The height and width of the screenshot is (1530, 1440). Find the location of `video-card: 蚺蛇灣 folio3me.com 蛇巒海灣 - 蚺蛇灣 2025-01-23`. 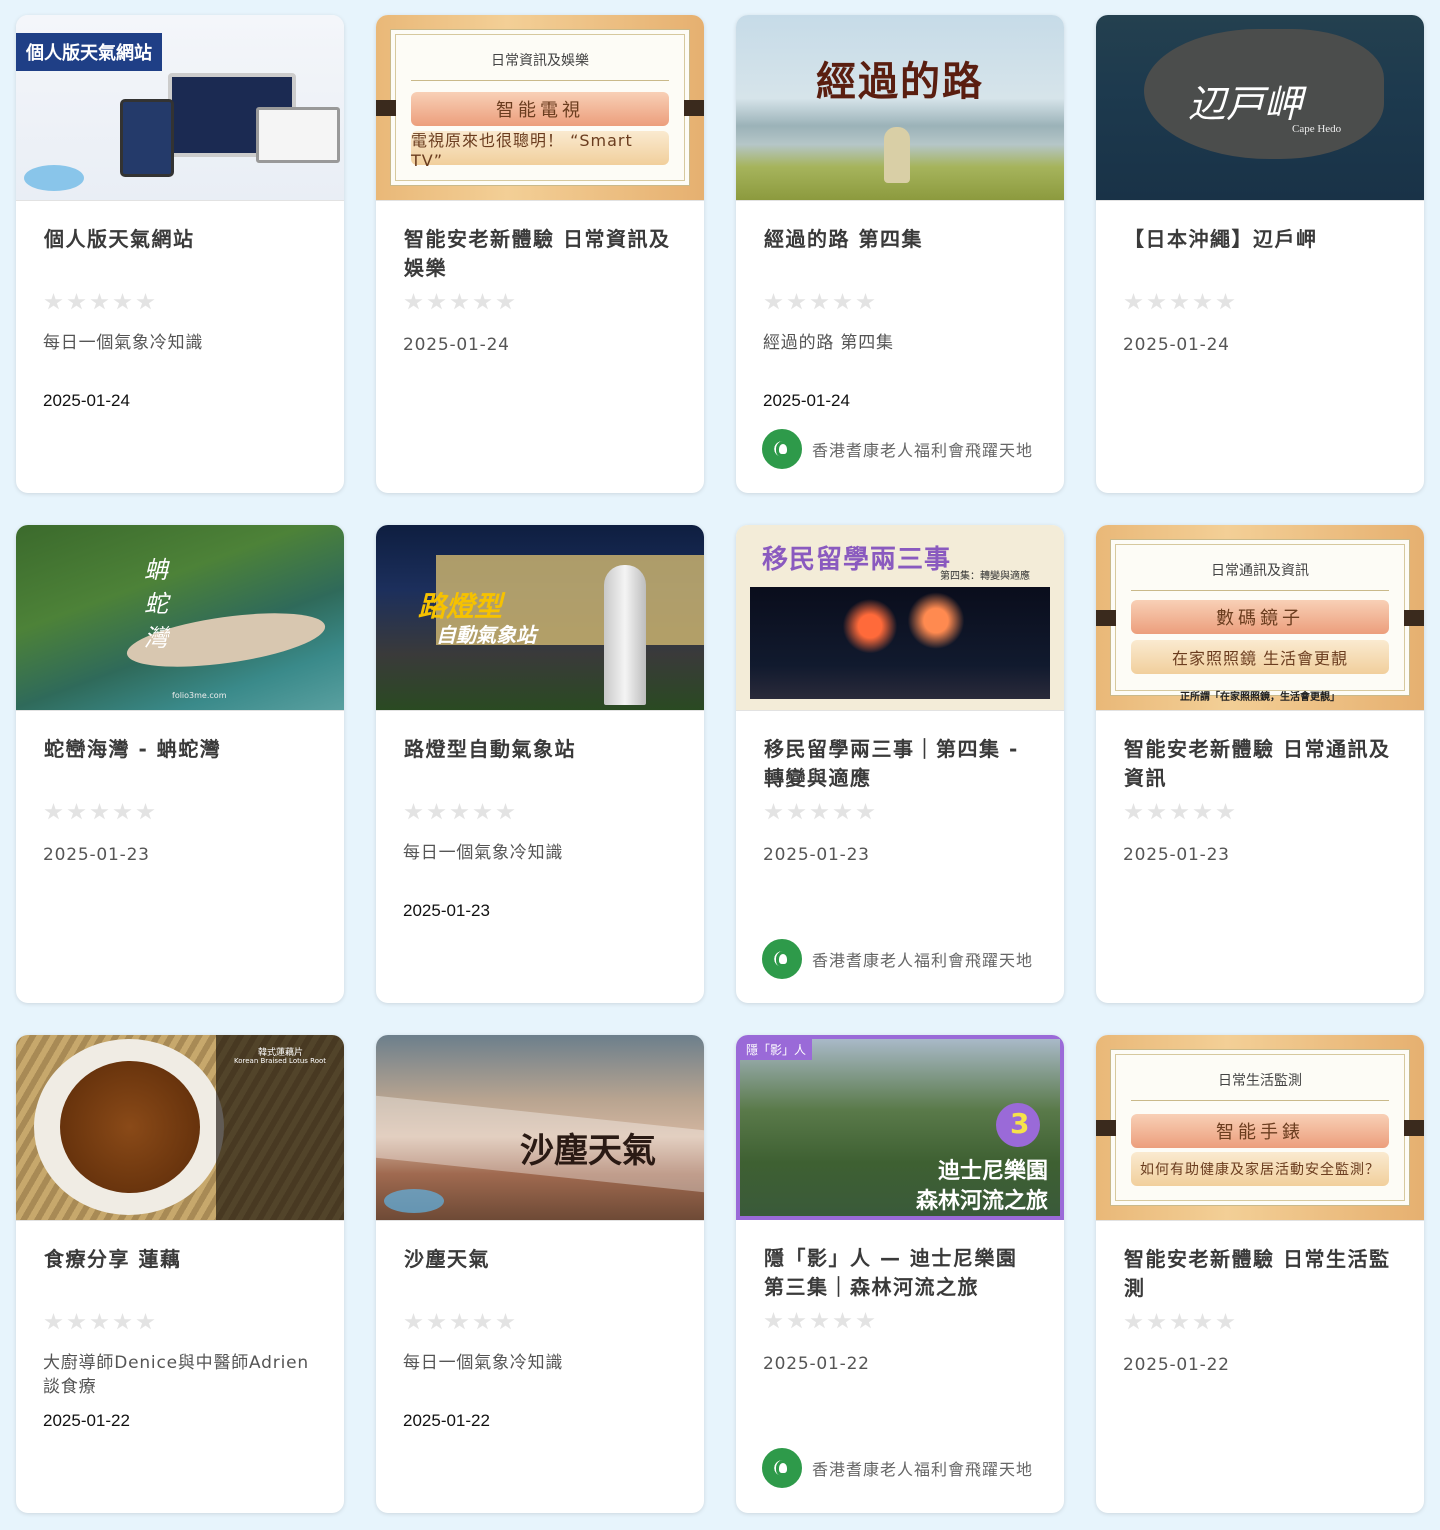

video-card: 蚺蛇灣 folio3me.com 蛇巒海灣 - 蚺蛇灣 2025-01-23 is located at coordinates (180, 764).